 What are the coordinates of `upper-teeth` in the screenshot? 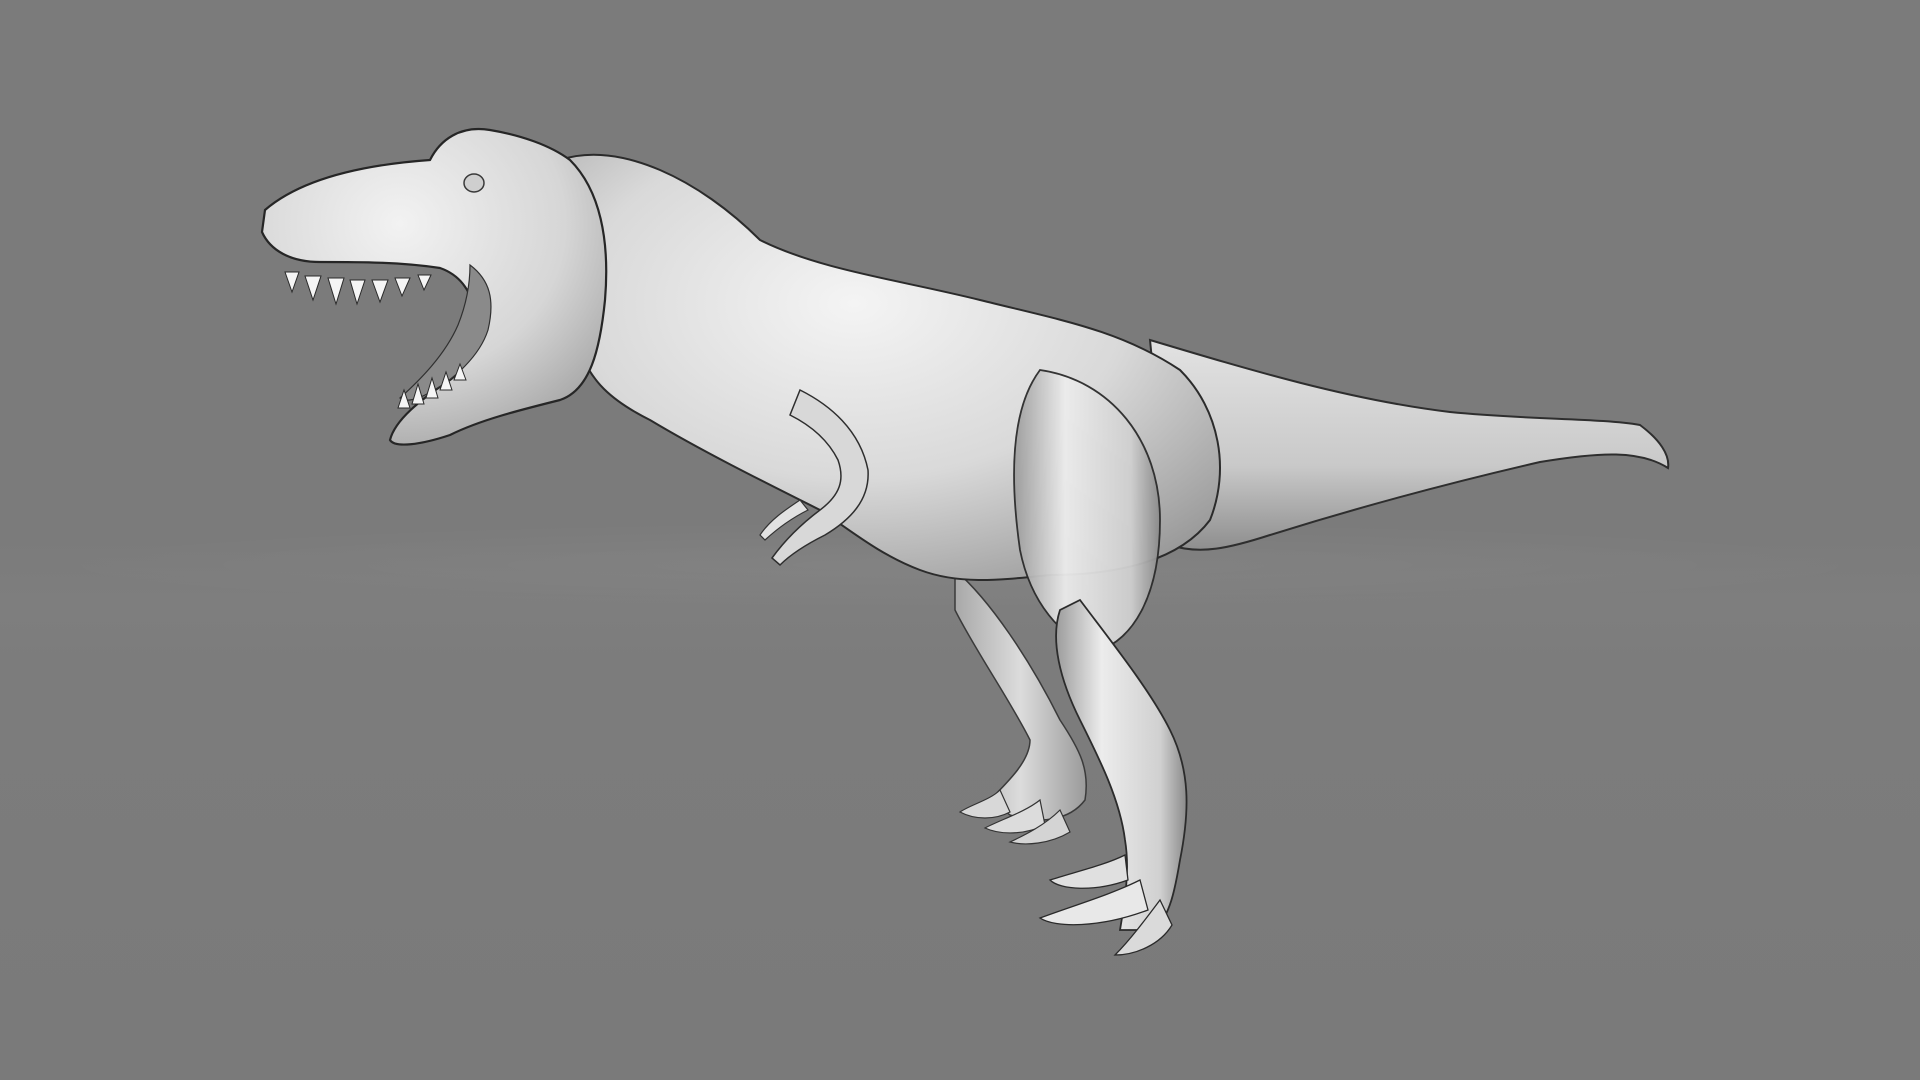 It's located at (358, 288).